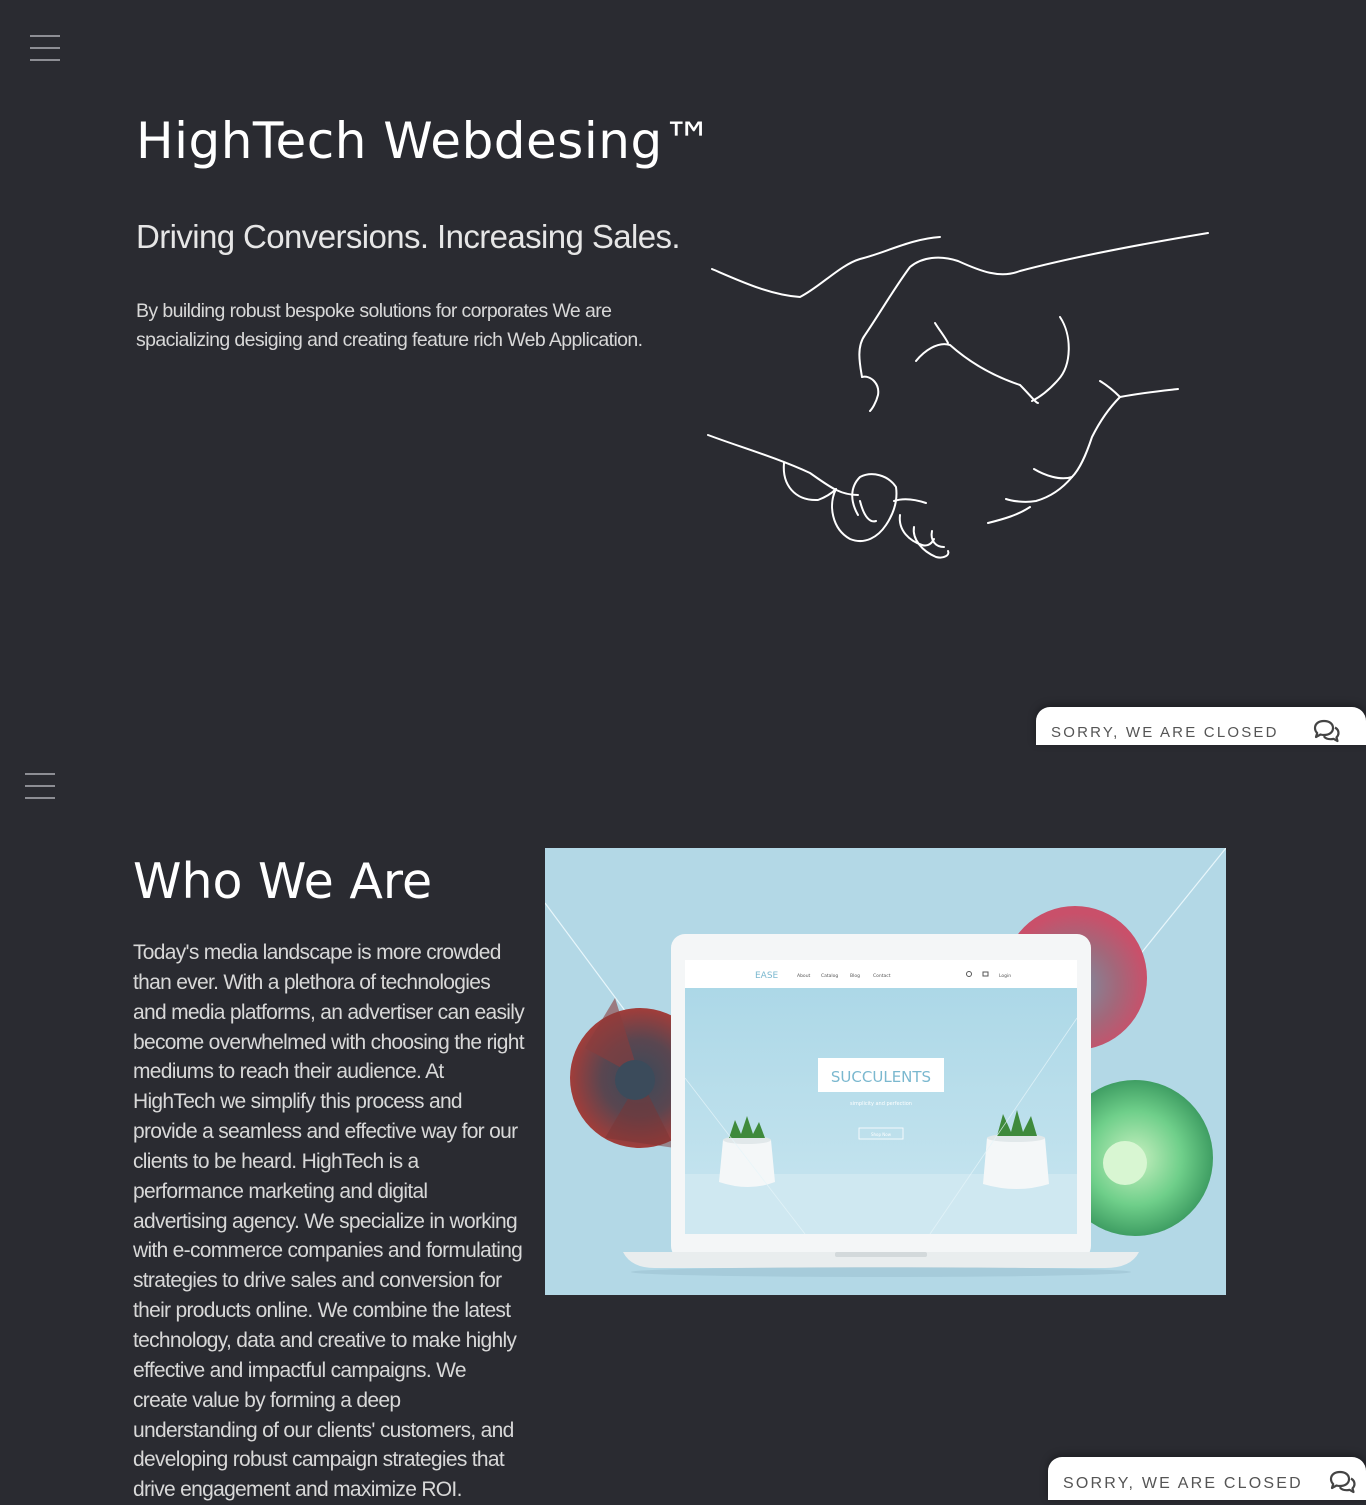 Image resolution: width=1366 pixels, height=1505 pixels. Describe the element at coordinates (829, 976) in the screenshot. I see `mockup-nav-catalog: Catalog` at that location.